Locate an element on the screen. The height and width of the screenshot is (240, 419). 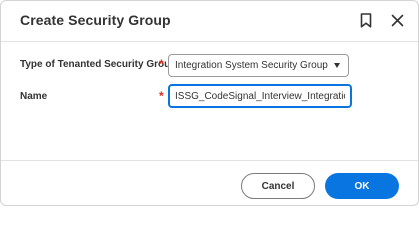
name-input is located at coordinates (260, 96).